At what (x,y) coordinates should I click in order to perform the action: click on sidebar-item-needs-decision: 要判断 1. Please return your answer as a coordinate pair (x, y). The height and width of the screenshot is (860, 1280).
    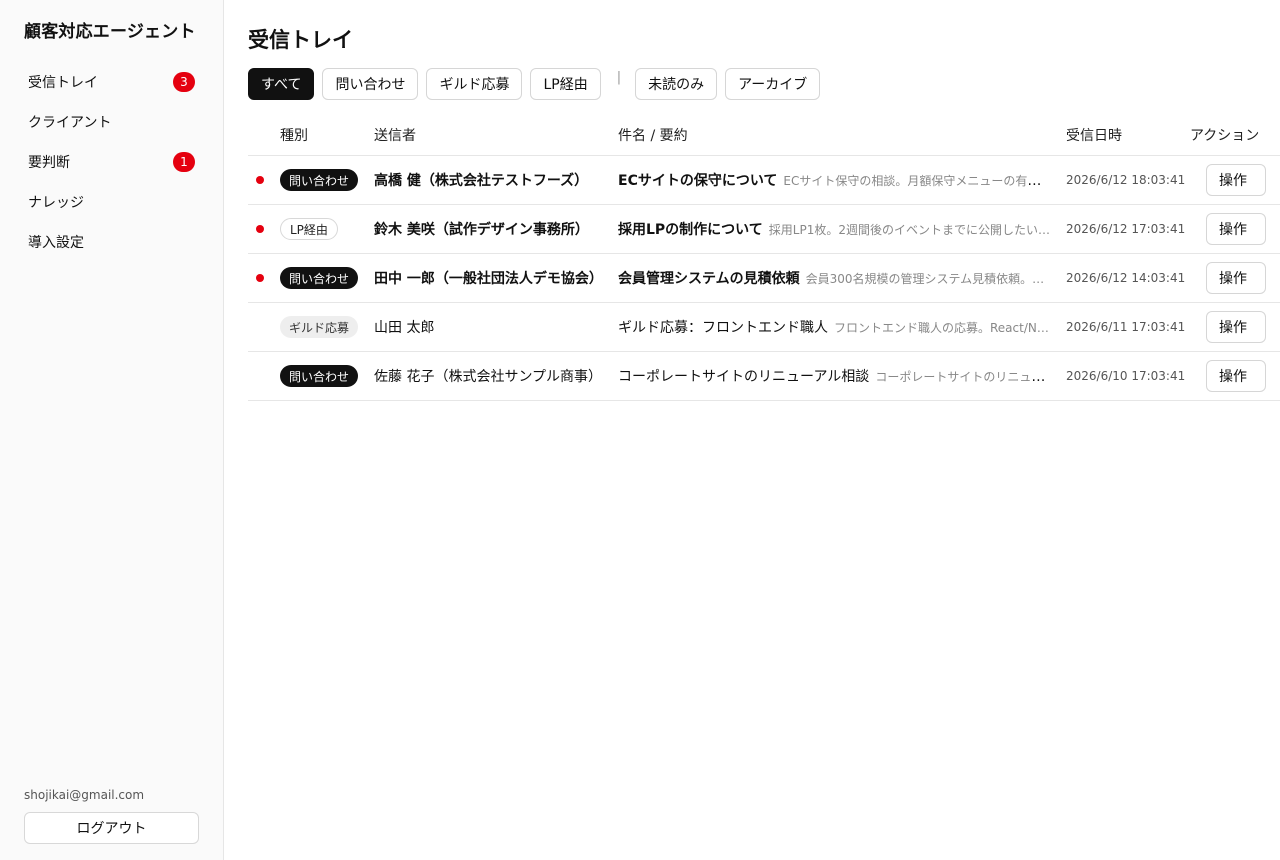
    Looking at the image, I should click on (112, 162).